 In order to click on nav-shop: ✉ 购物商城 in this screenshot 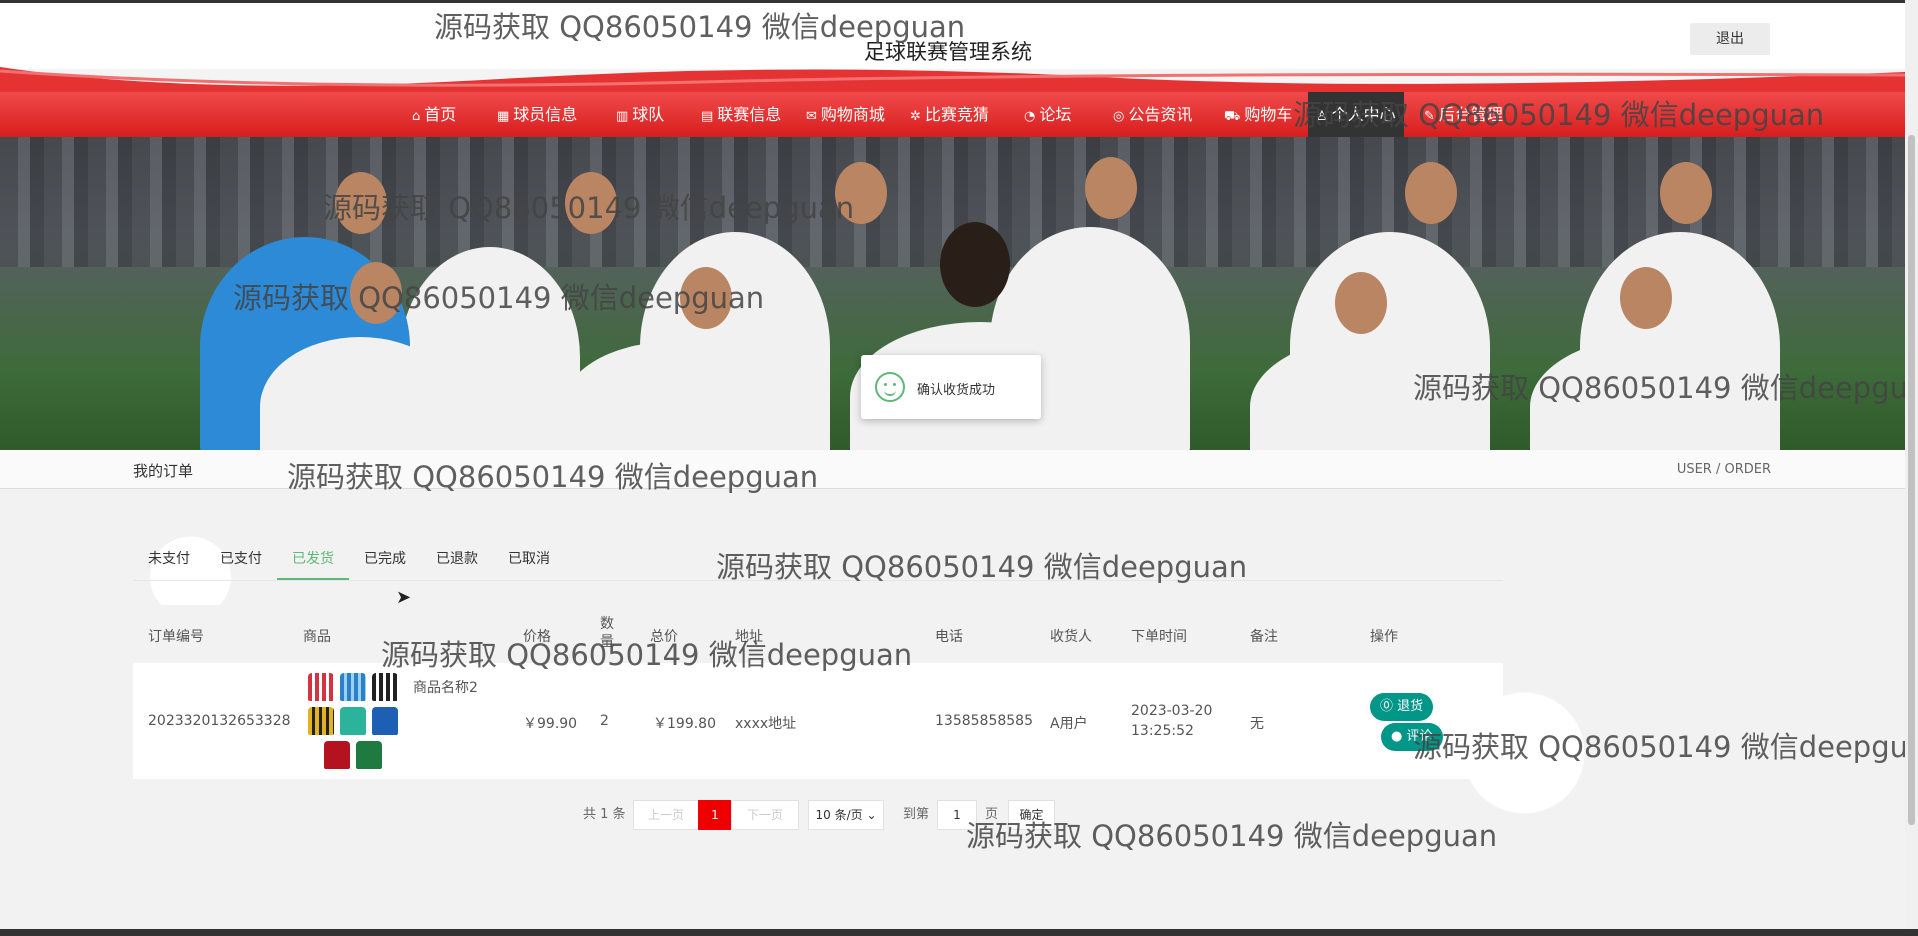, I will do `click(845, 114)`.